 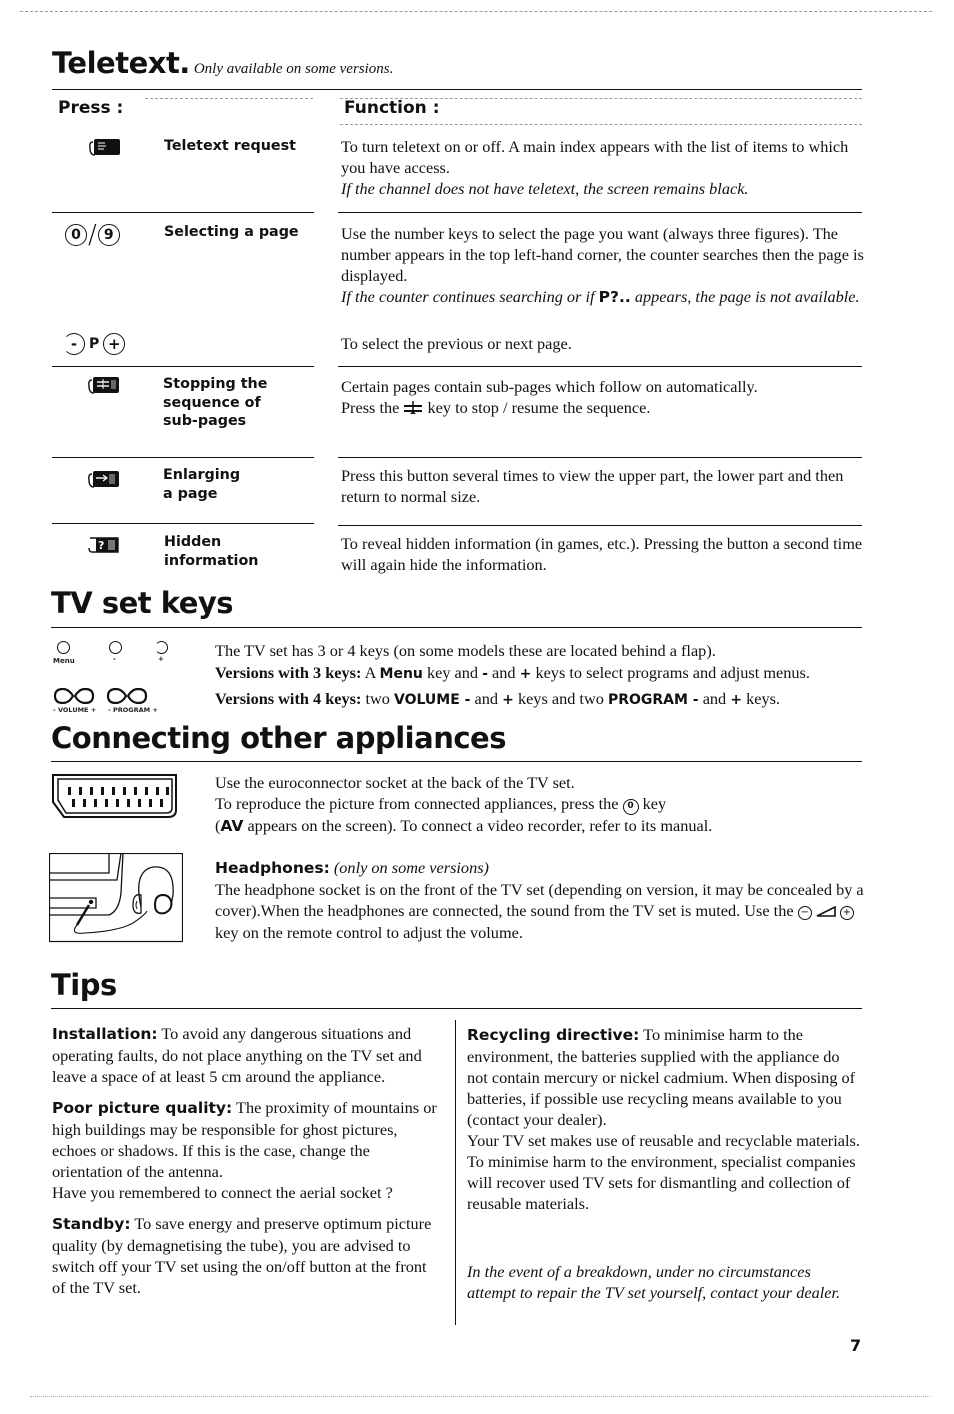 I want to click on label-line: sequence of, so click(x=212, y=402).